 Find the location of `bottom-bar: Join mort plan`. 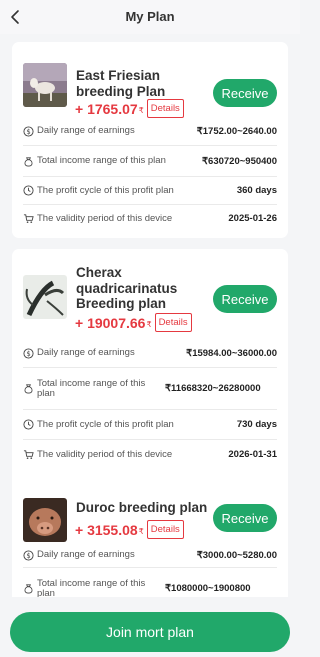

bottom-bar: Join mort plan is located at coordinates (150, 627).